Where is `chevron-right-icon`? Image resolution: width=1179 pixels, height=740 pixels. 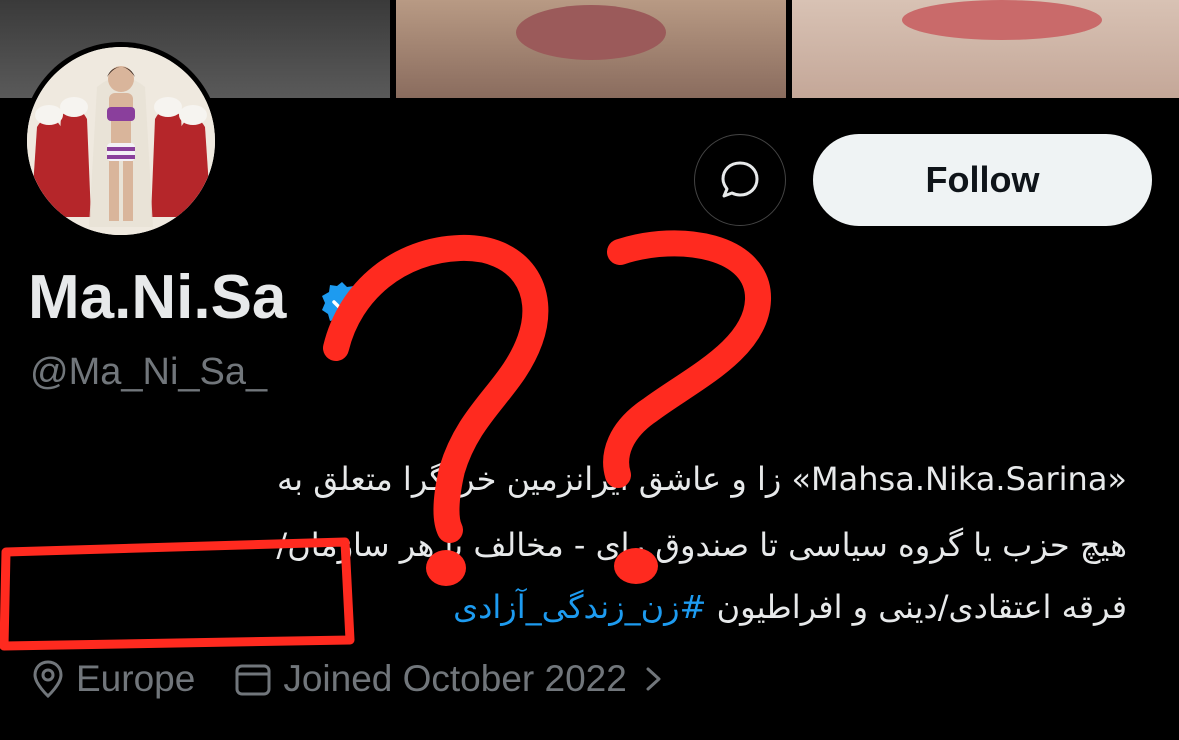
chevron-right-icon is located at coordinates (653, 679).